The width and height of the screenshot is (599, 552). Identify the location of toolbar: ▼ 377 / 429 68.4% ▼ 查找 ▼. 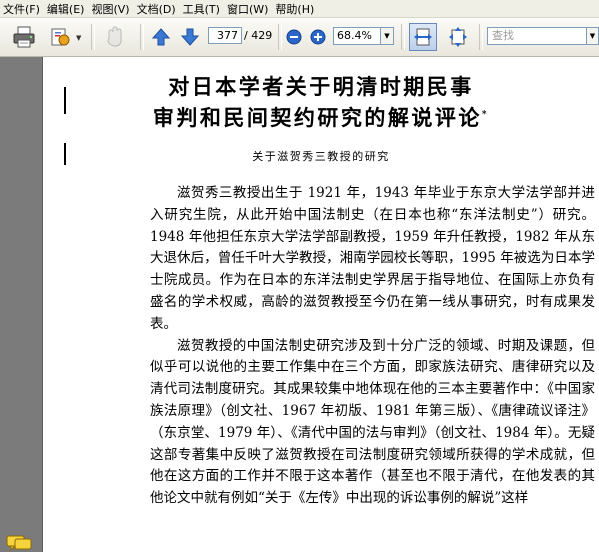
(299, 37).